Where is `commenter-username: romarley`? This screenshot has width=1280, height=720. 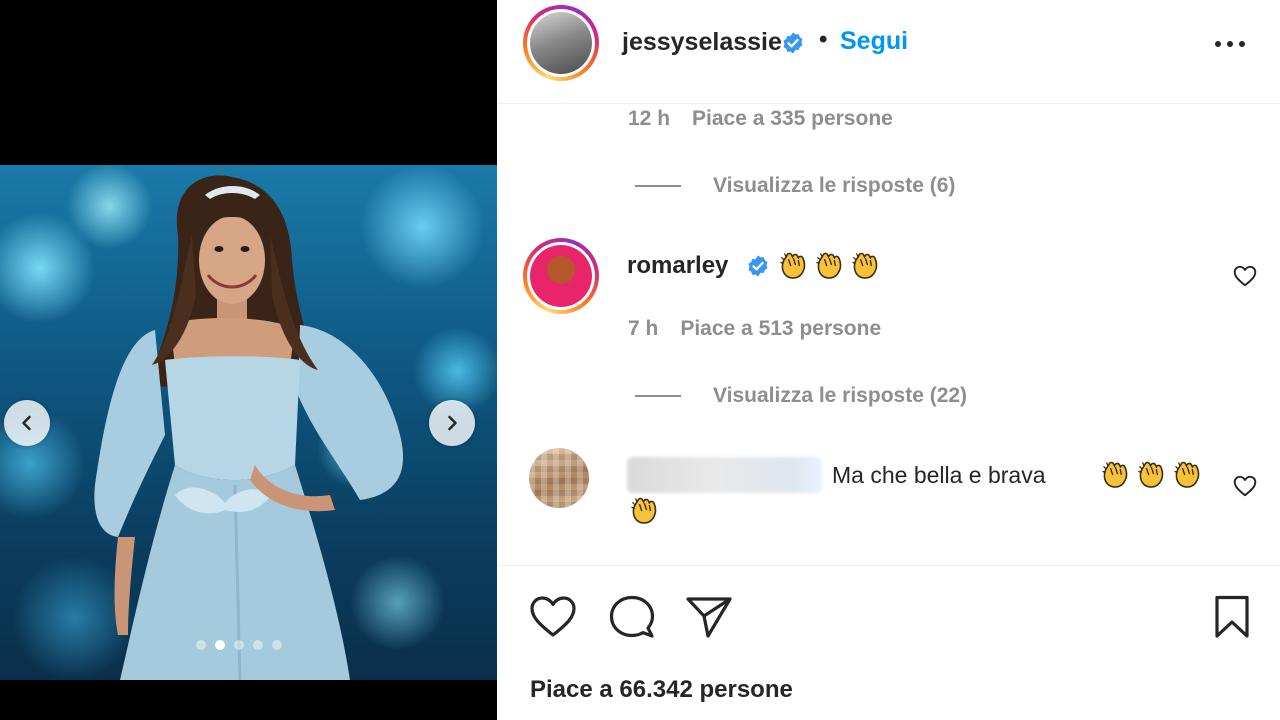
commenter-username: romarley is located at coordinates (677, 266).